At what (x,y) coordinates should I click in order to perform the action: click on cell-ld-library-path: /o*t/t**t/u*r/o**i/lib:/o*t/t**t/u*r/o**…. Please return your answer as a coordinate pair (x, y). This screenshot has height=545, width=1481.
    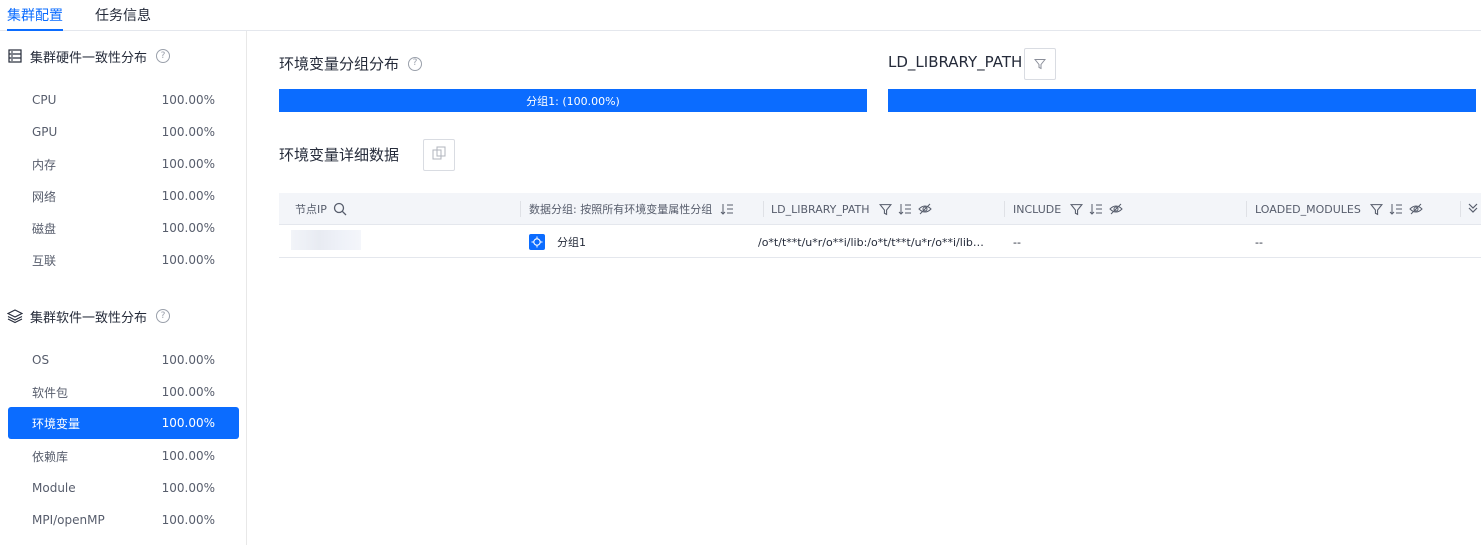
    Looking at the image, I should click on (878, 242).